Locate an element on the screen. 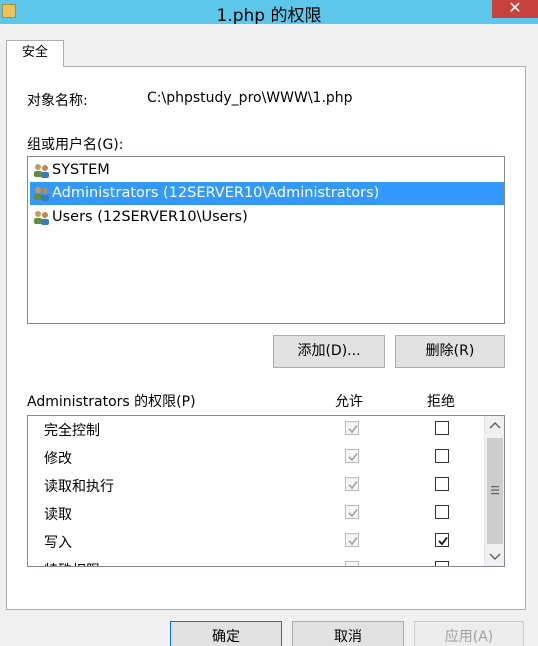 This screenshot has width=538, height=646. scrollbar-thumb is located at coordinates (495, 491).